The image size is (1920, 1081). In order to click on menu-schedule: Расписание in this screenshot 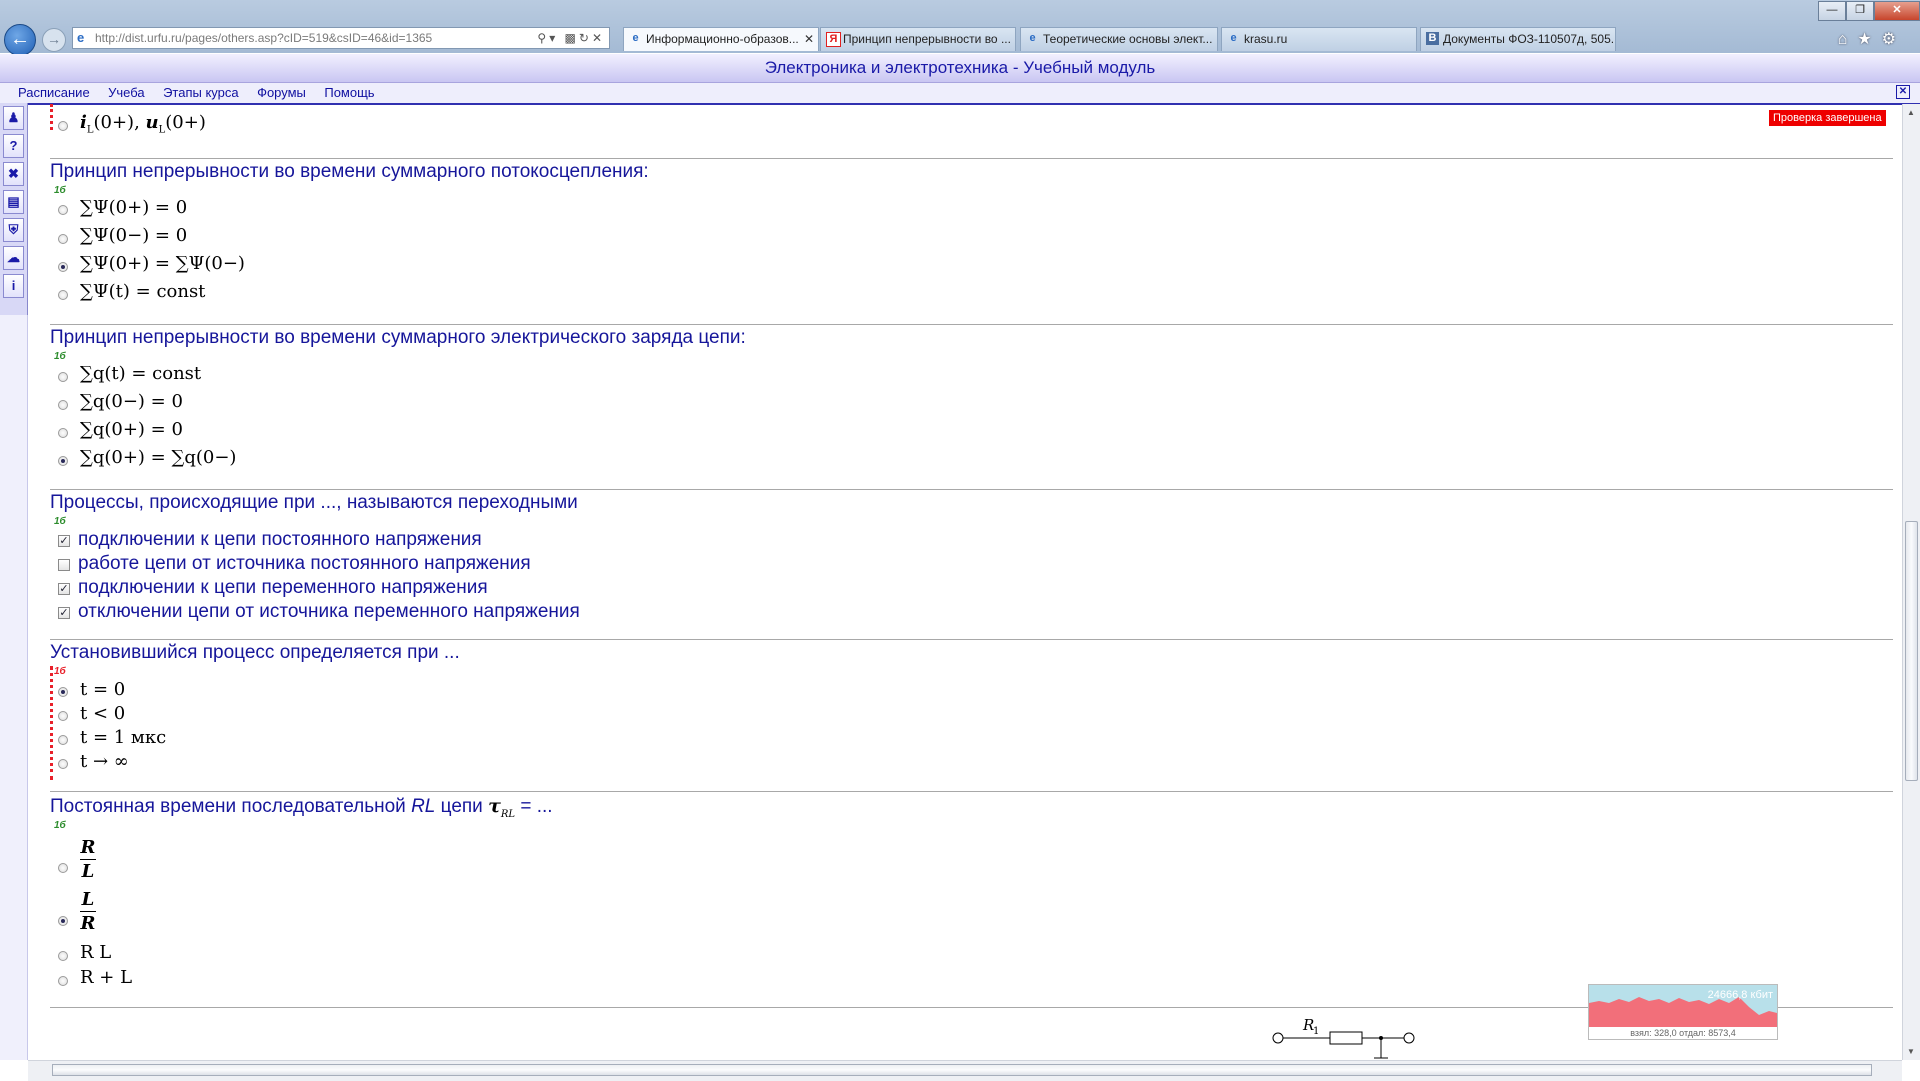, I will do `click(54, 92)`.